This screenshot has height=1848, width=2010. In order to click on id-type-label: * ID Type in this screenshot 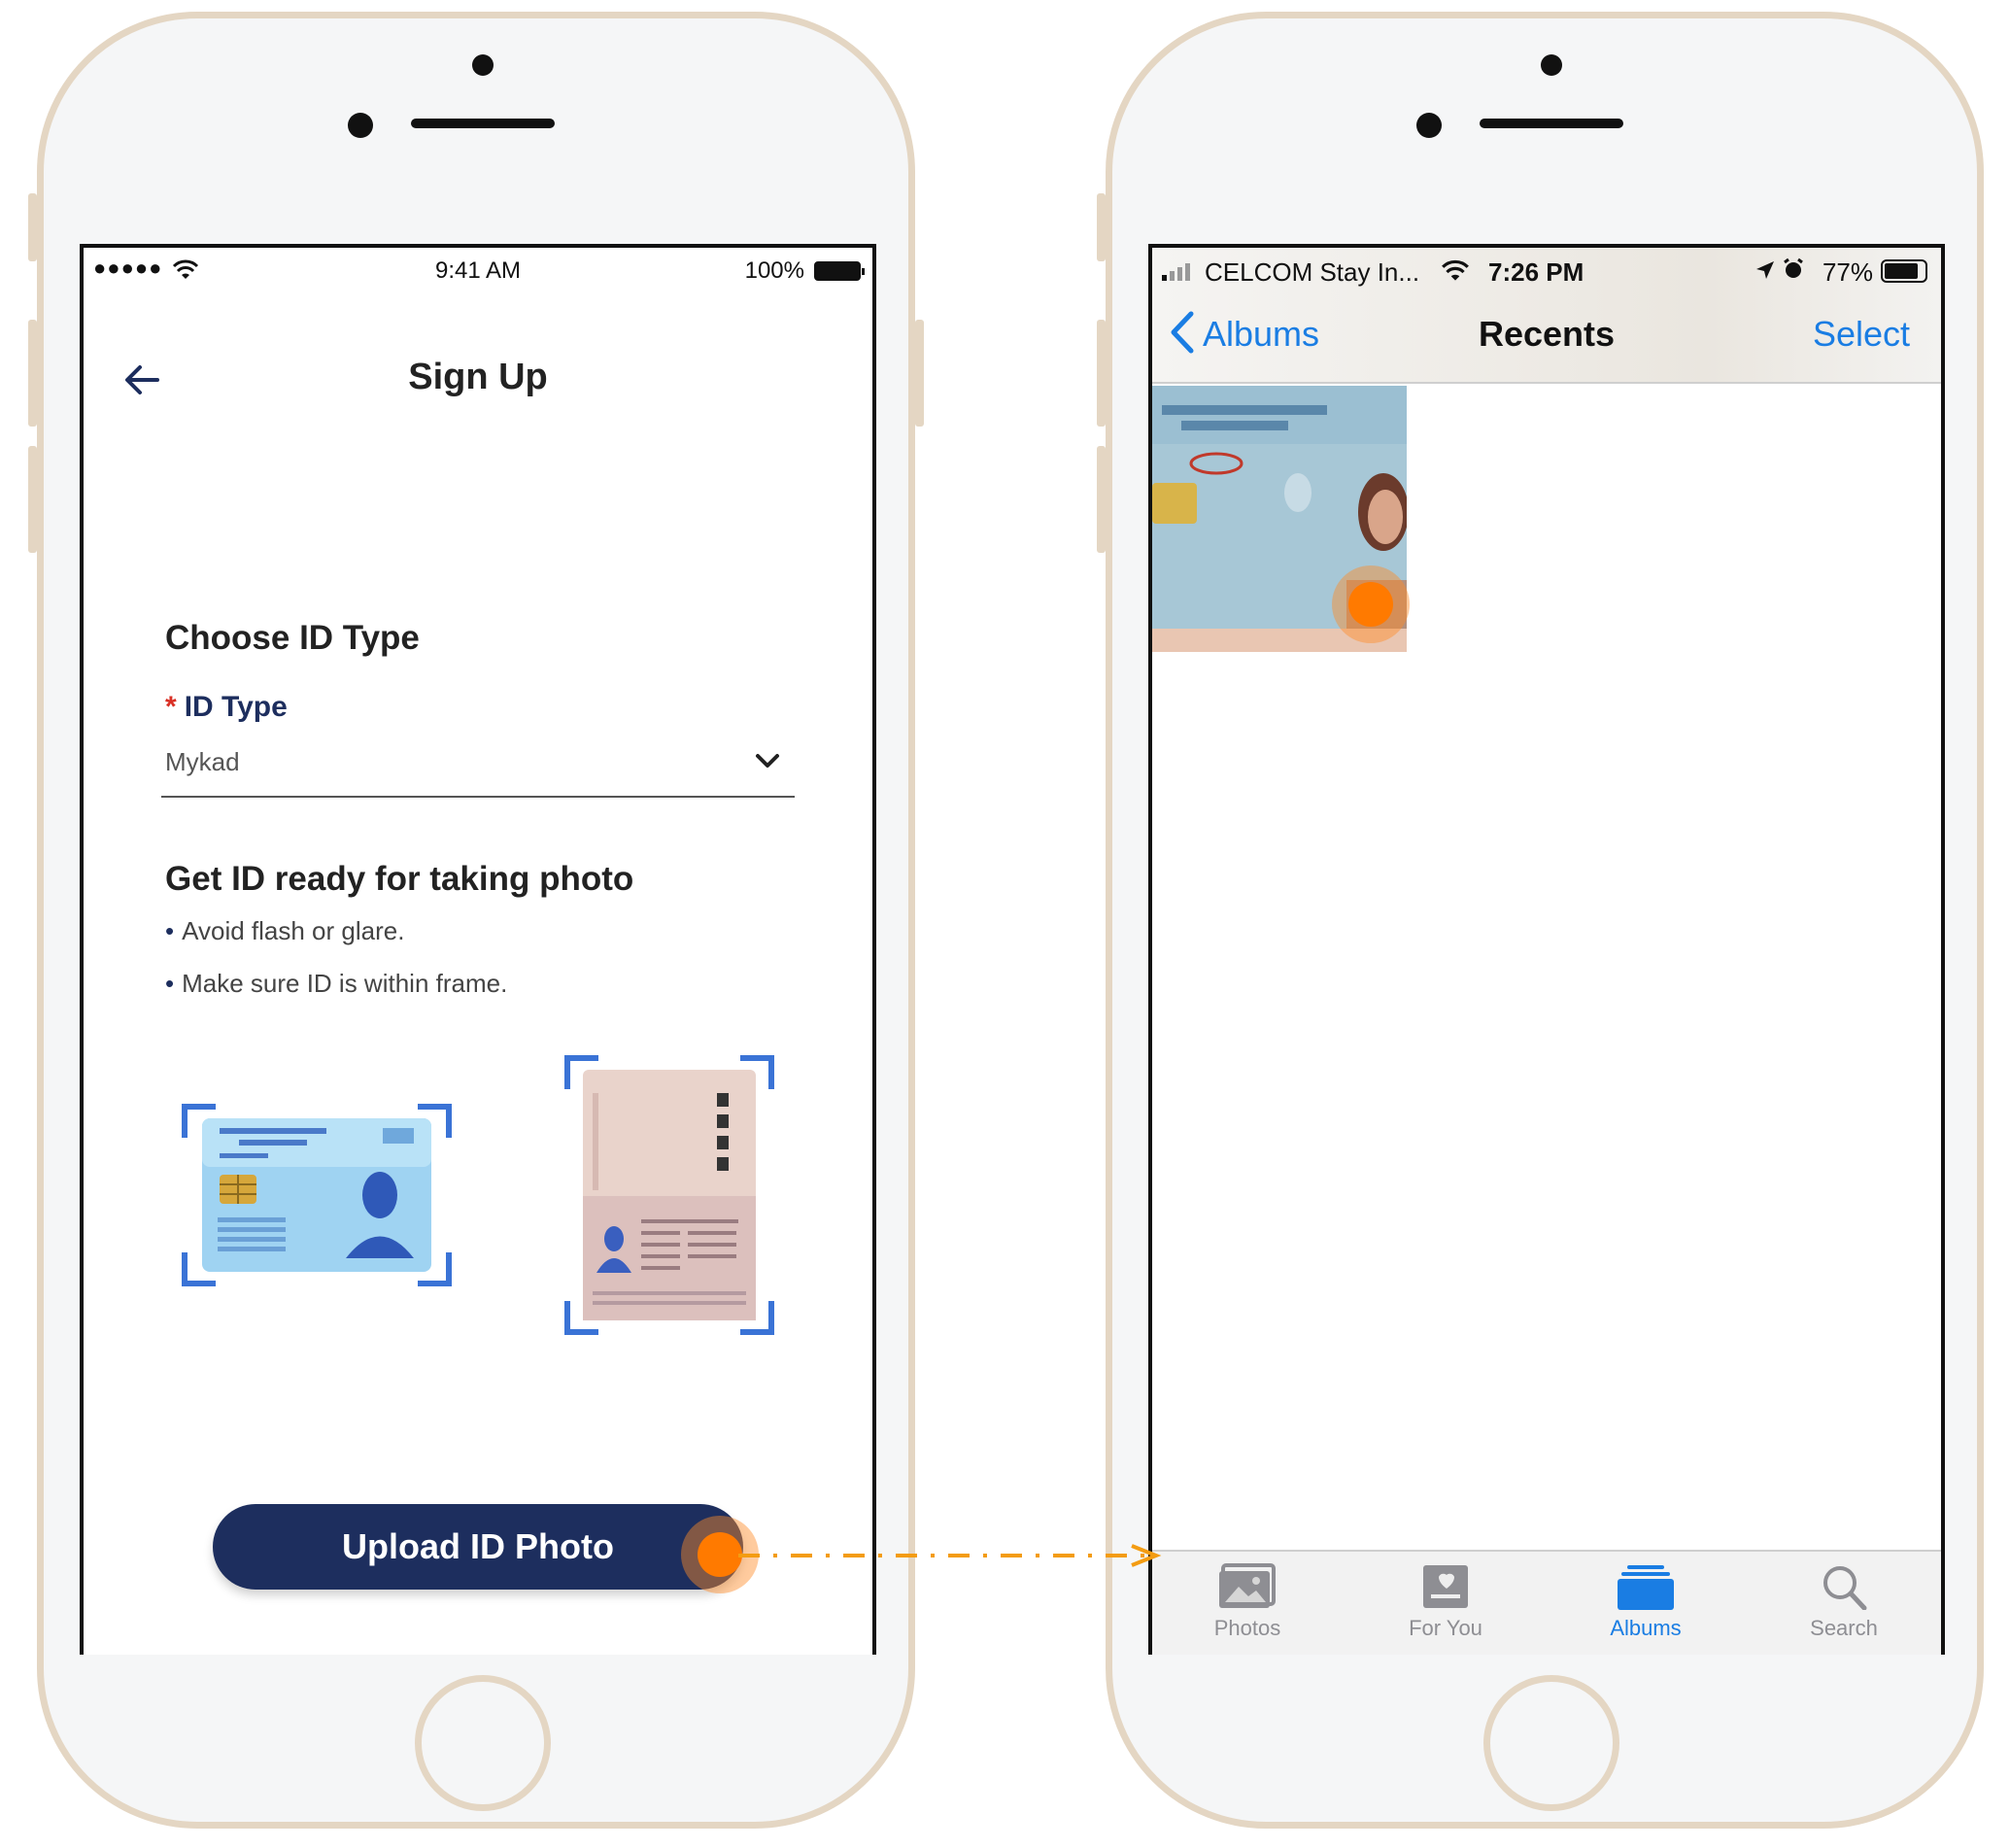, I will do `click(226, 707)`.